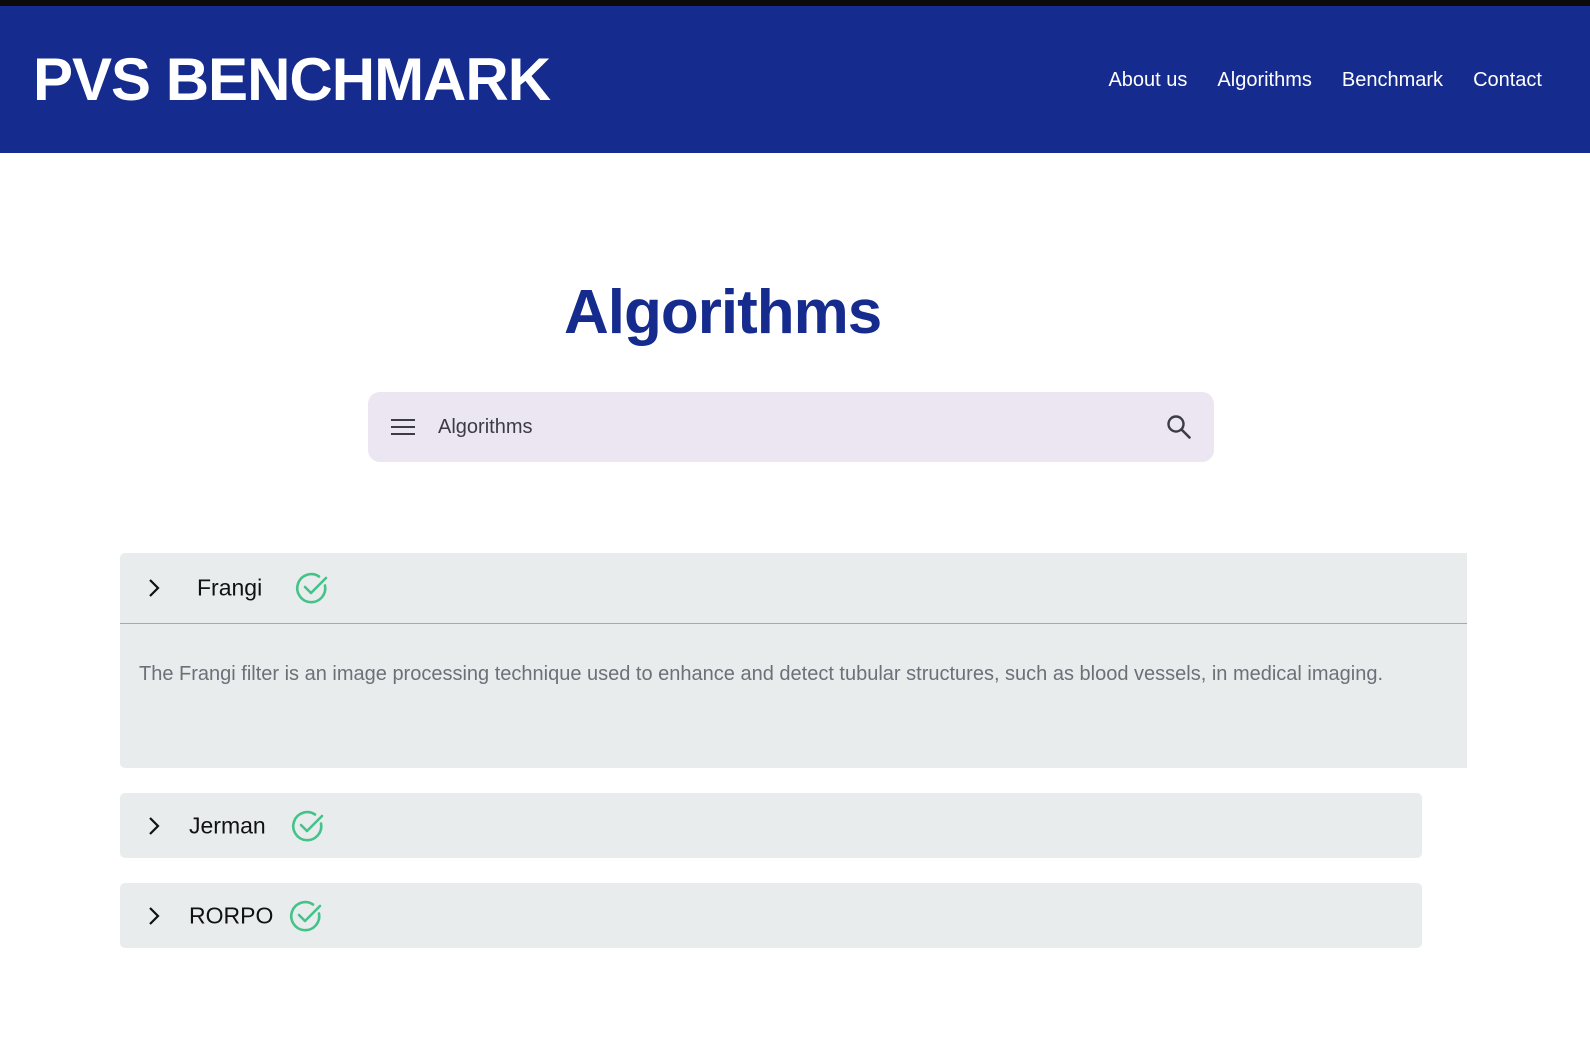 The image size is (1590, 1042). Describe the element at coordinates (1179, 427) in the screenshot. I see `search-icon` at that location.